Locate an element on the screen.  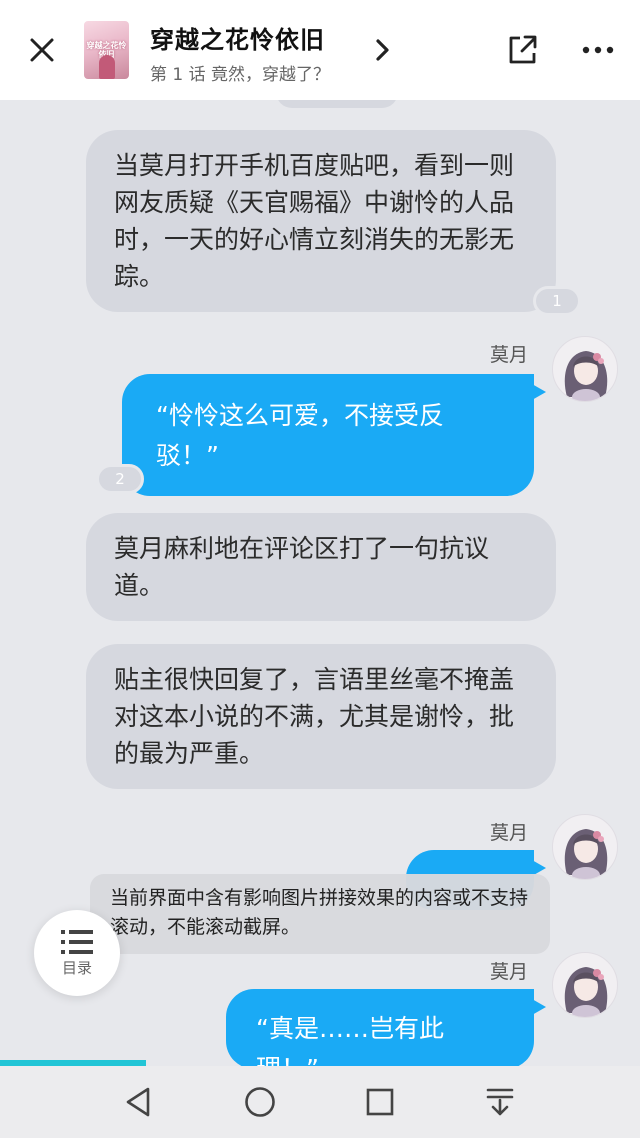
user-message-bubble: “真是……岂有此理！” is located at coordinates (386, 1027).